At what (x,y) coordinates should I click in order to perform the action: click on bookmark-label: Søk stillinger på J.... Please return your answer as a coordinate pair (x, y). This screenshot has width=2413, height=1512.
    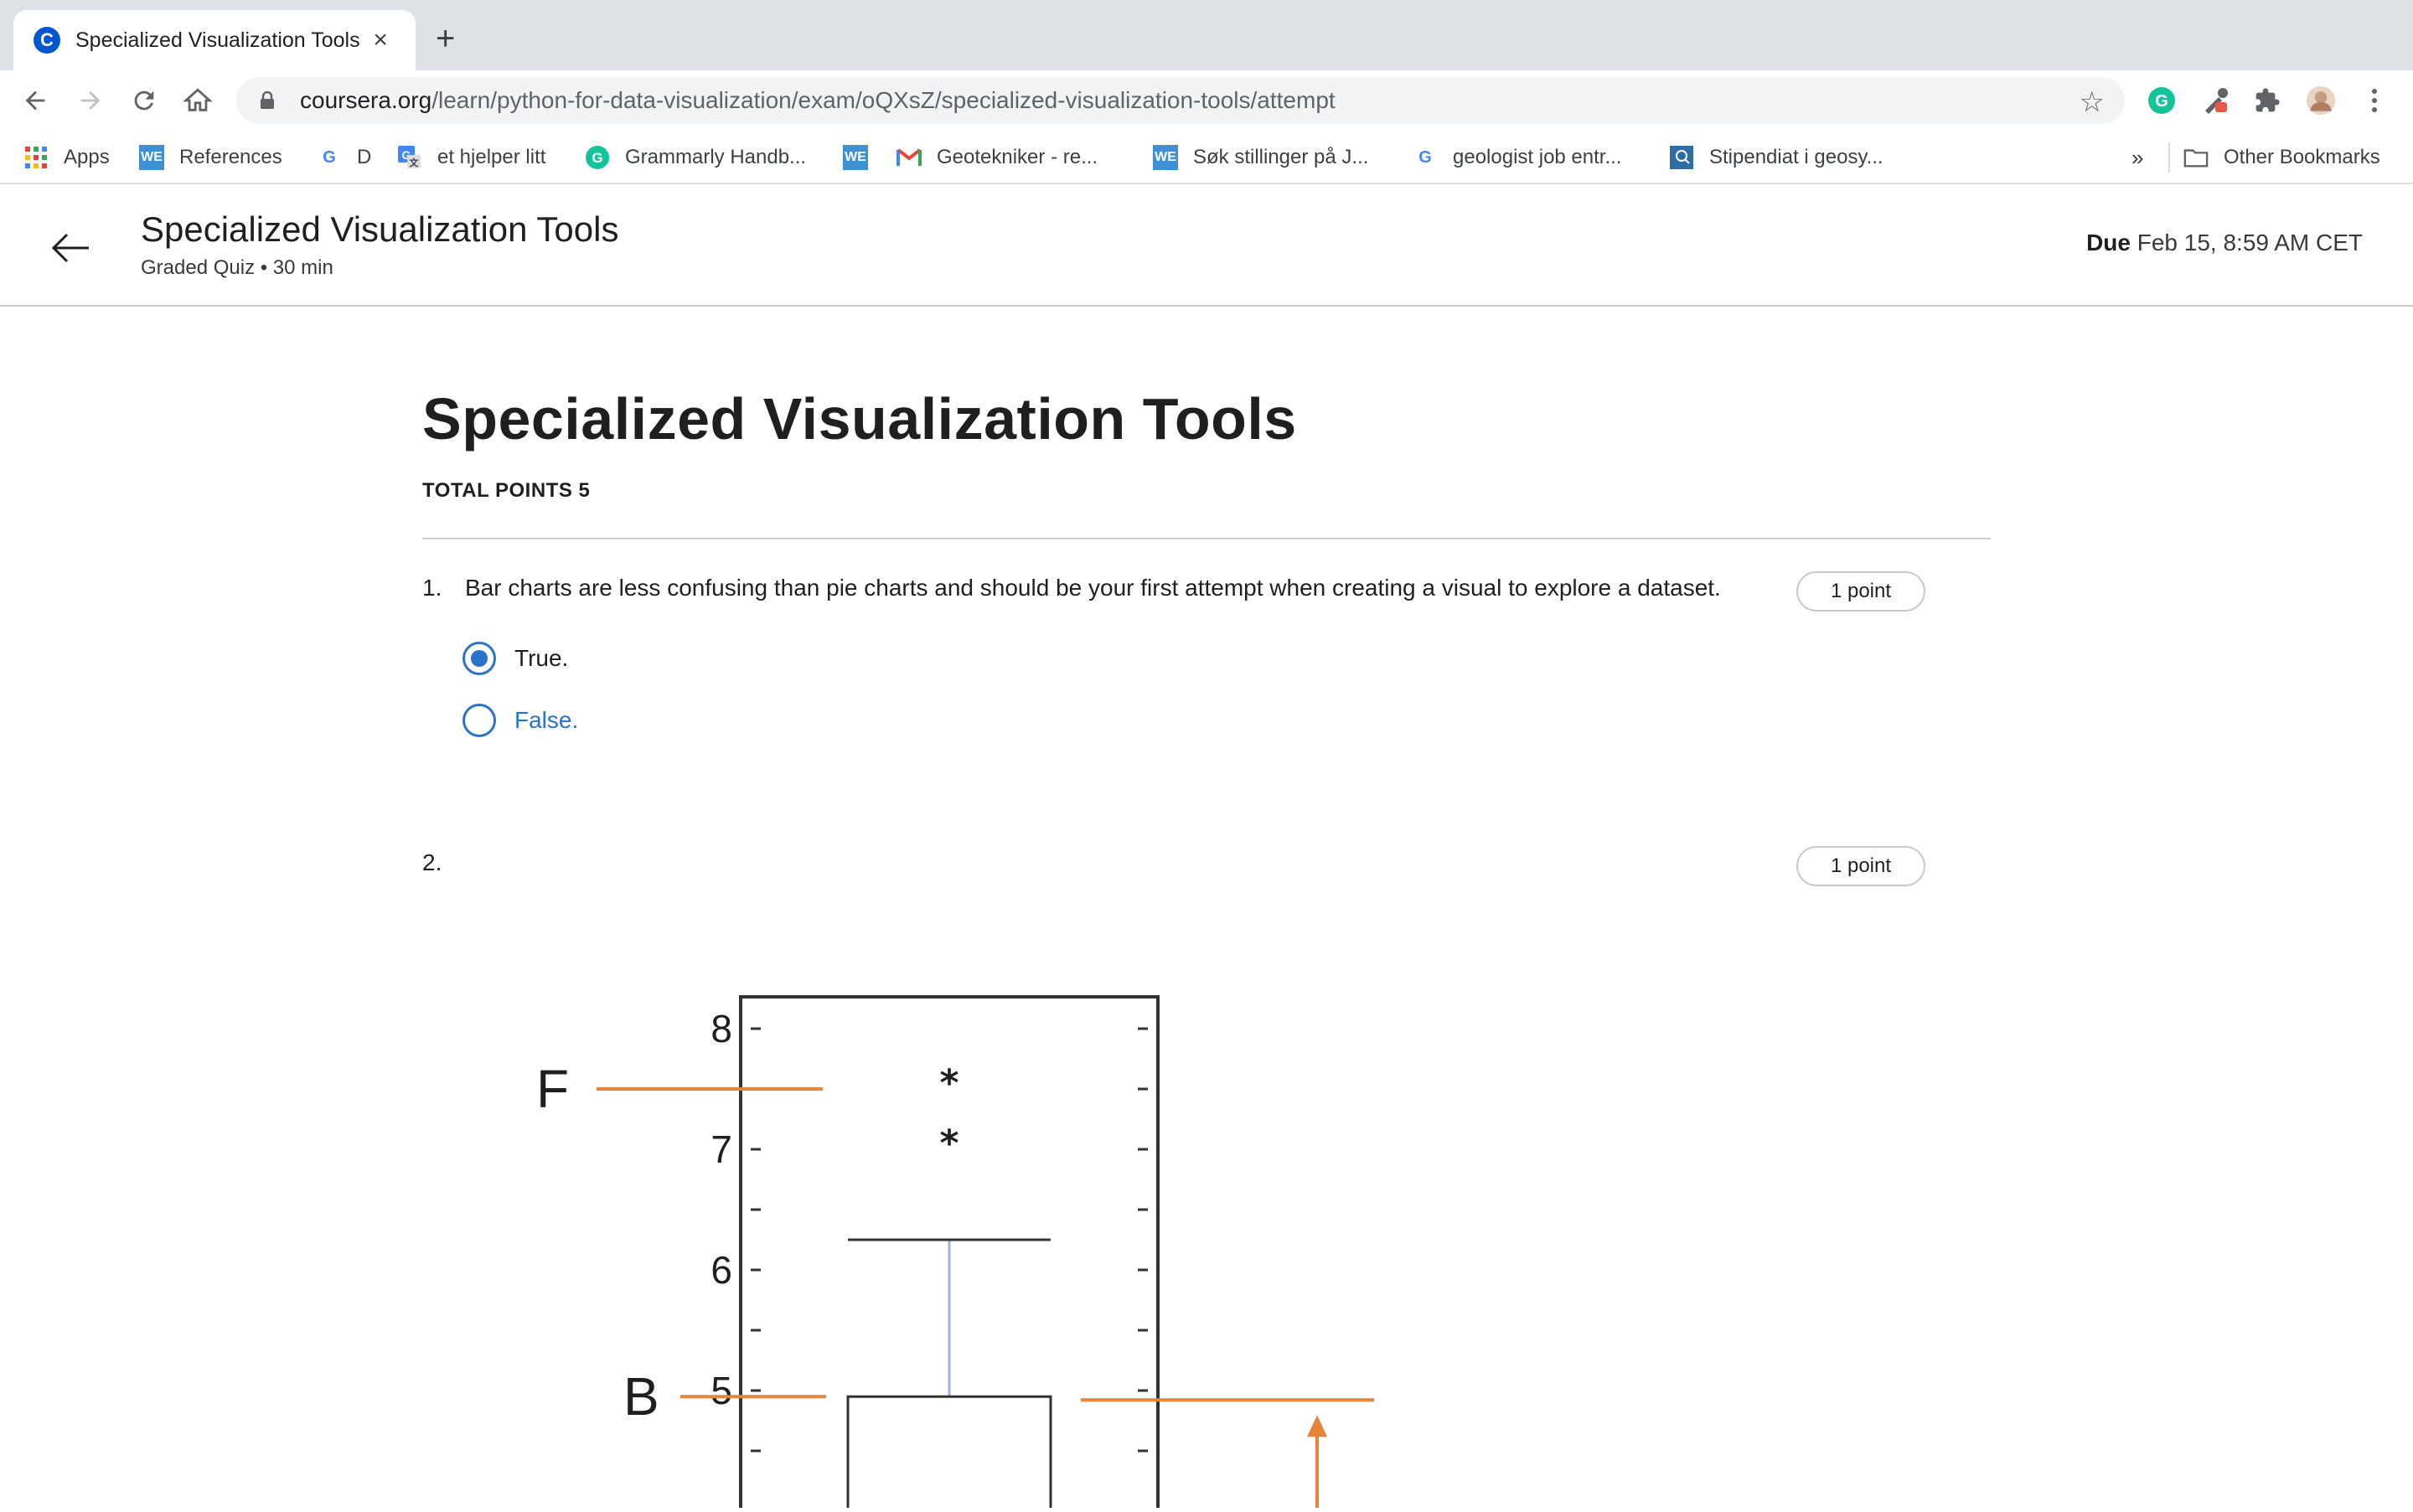
    Looking at the image, I should click on (1281, 157).